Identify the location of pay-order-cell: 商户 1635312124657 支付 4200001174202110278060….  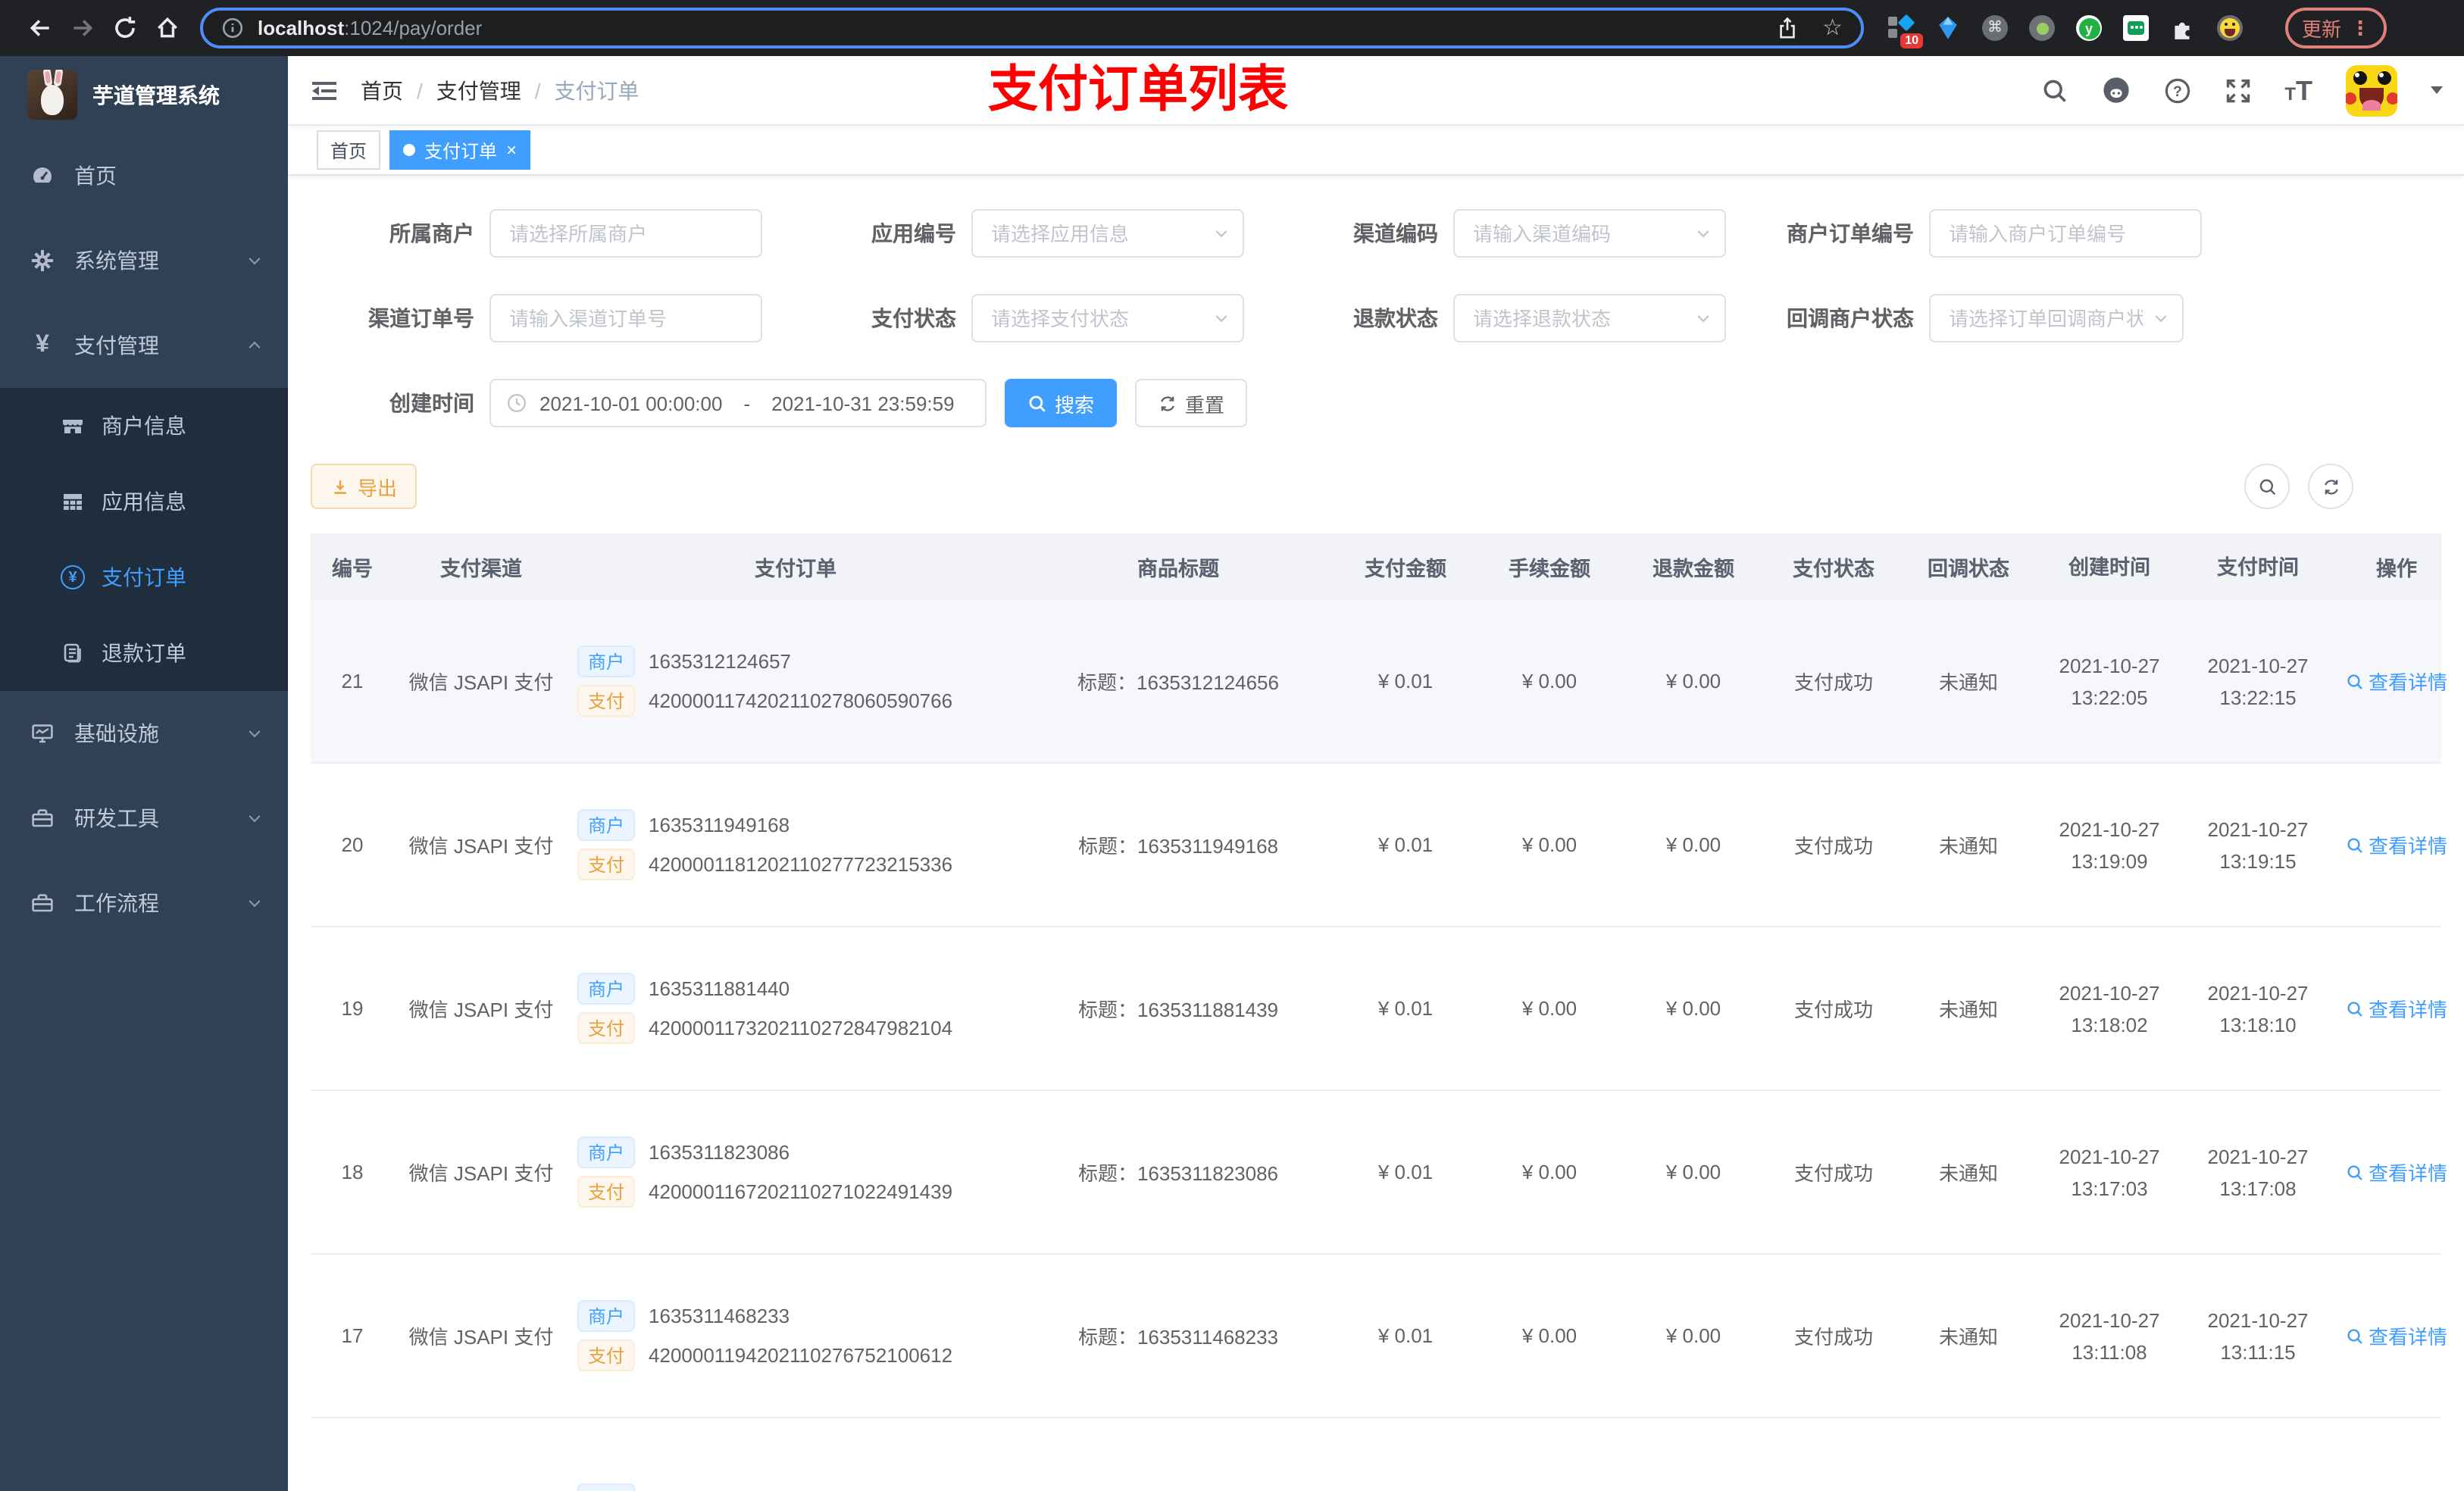
(795, 681).